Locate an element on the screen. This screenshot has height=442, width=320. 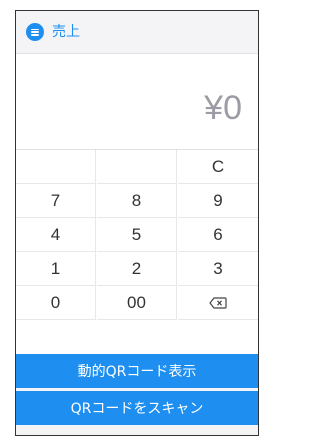
page-title: 売上 is located at coordinates (66, 32).